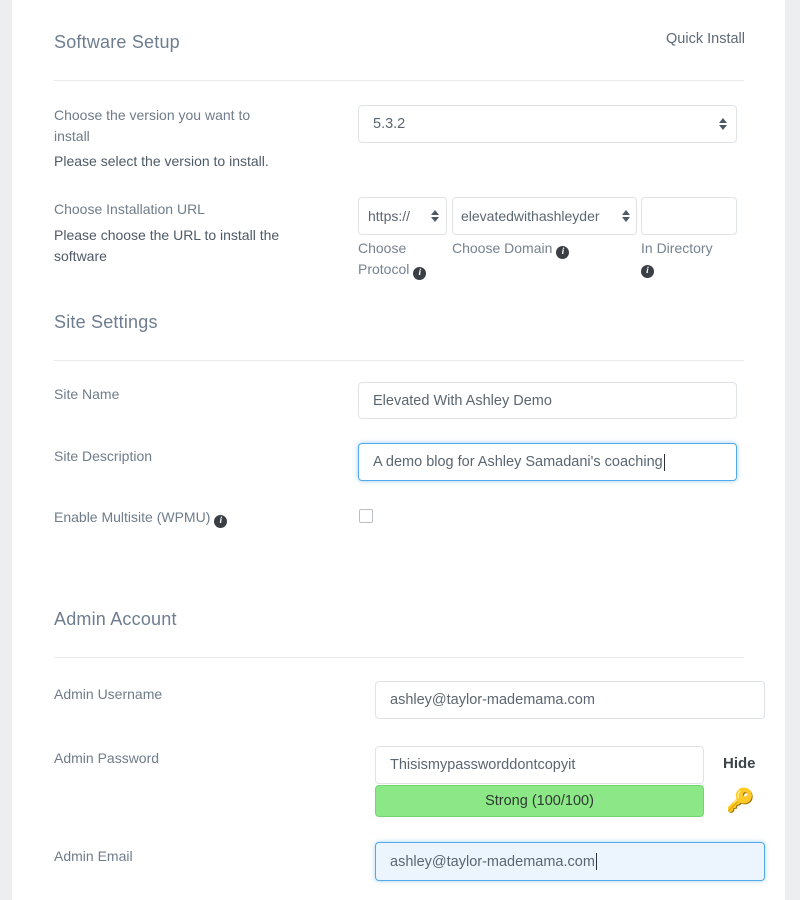 The image size is (800, 900). Describe the element at coordinates (399, 657) in the screenshot. I see `admin-account-divider` at that location.